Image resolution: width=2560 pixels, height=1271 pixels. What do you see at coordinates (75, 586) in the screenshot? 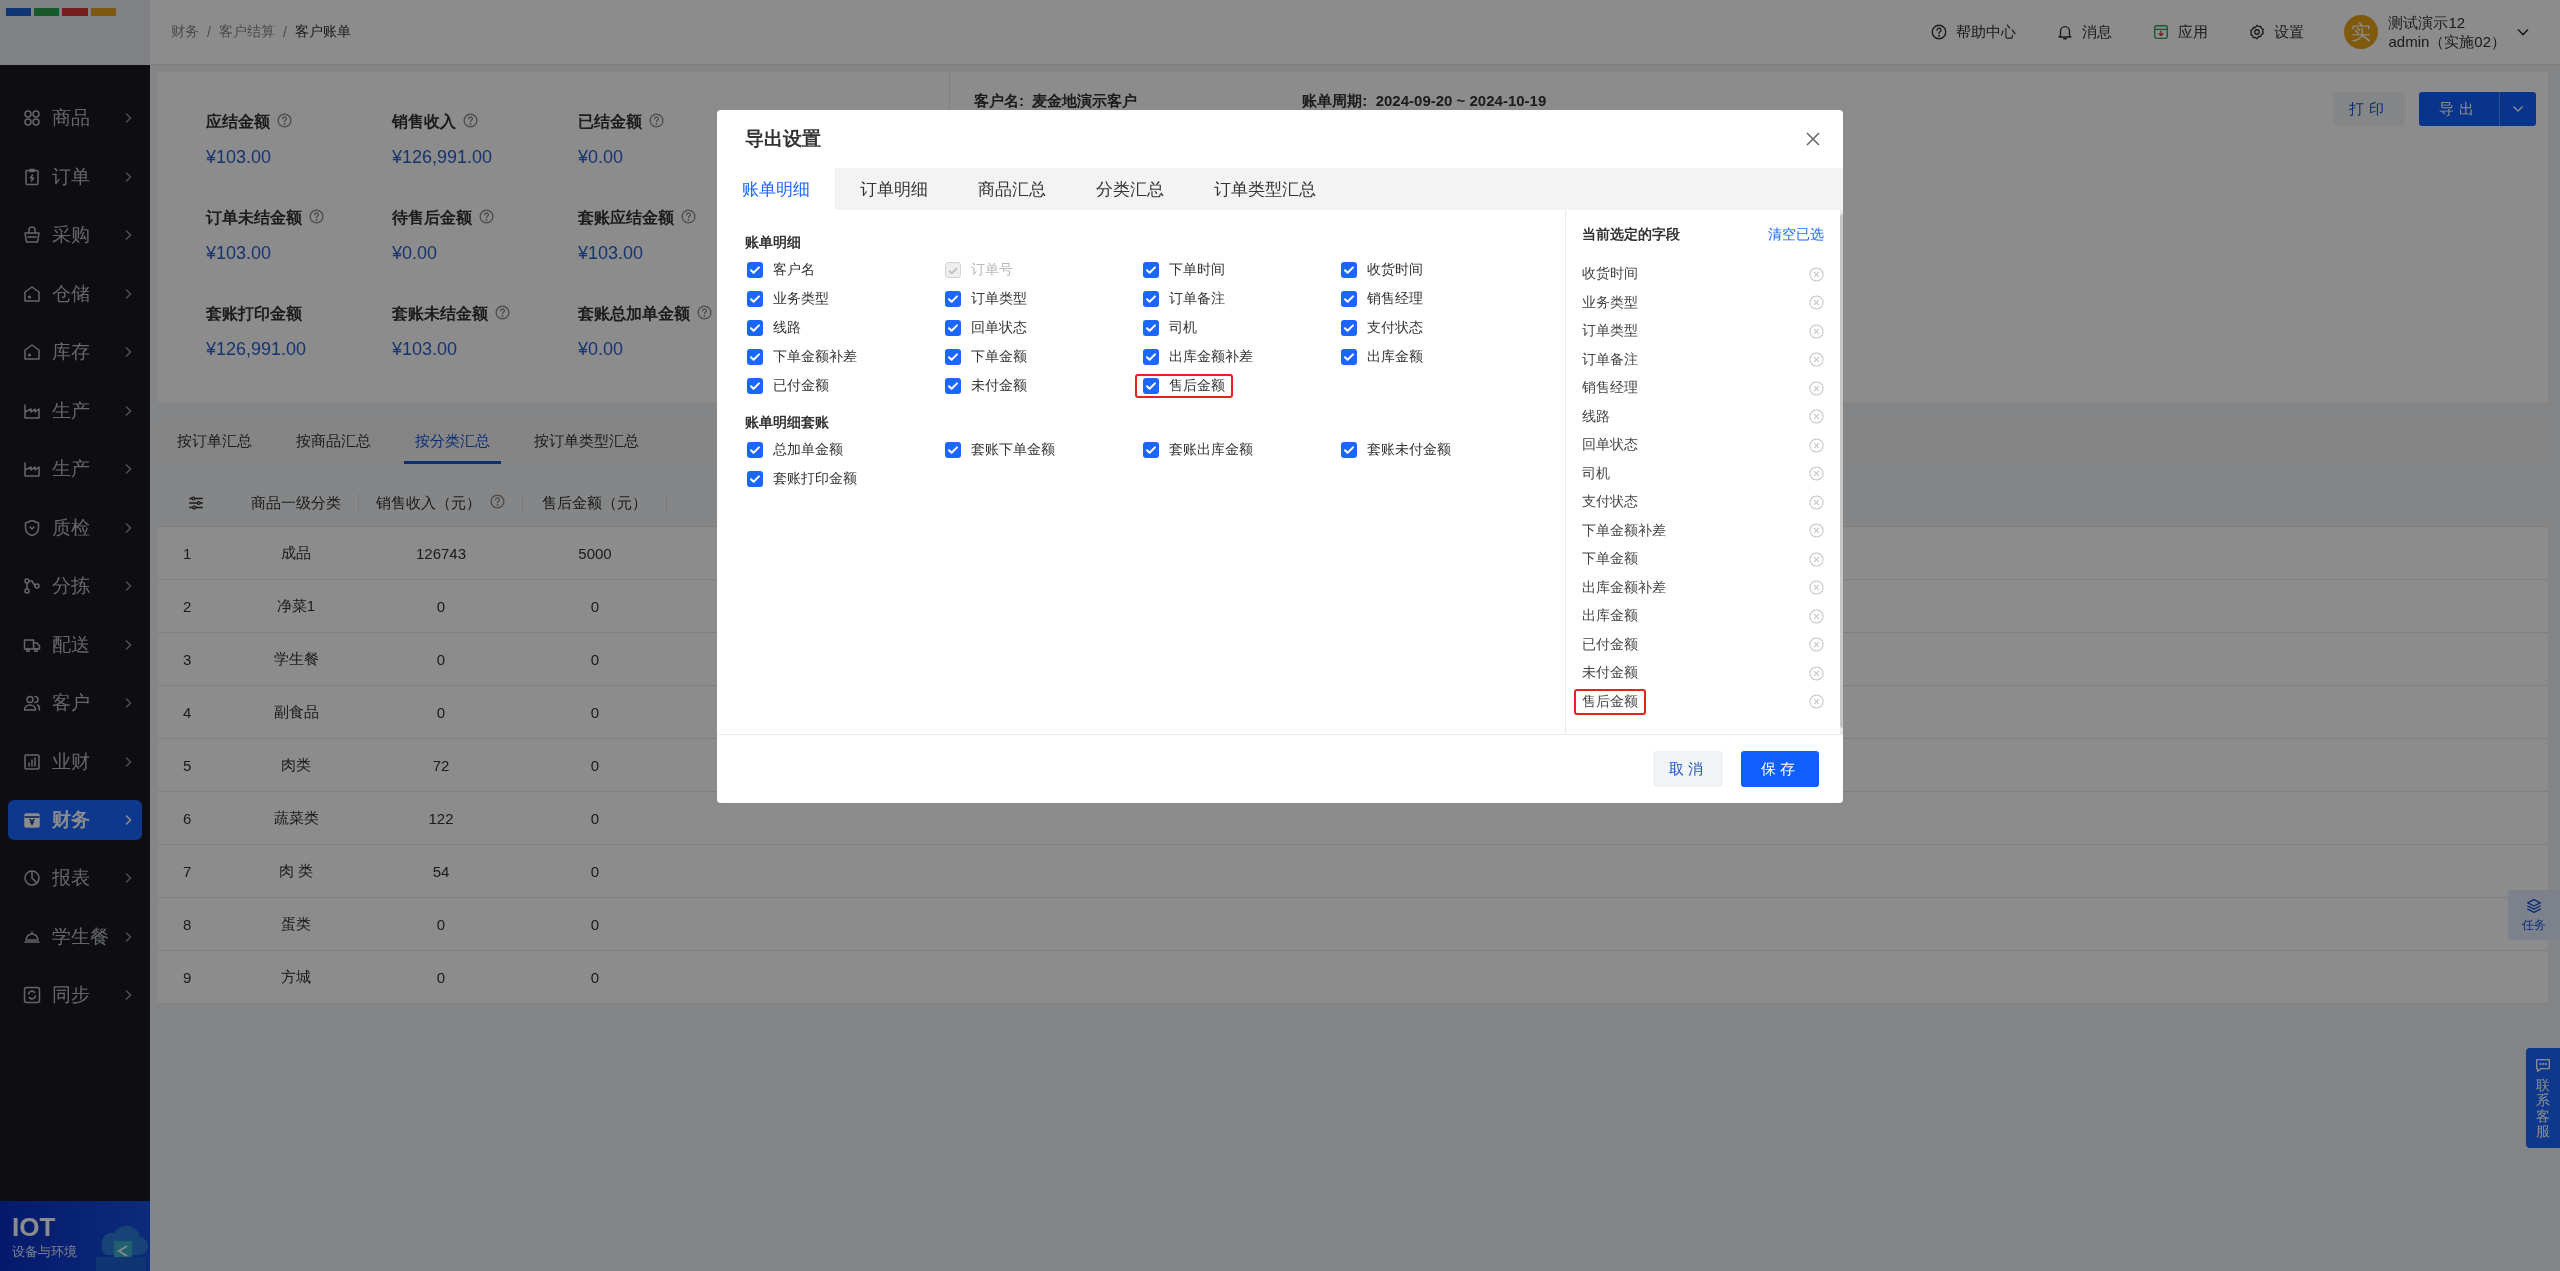
I see `sidebar-item: 分拣` at bounding box center [75, 586].